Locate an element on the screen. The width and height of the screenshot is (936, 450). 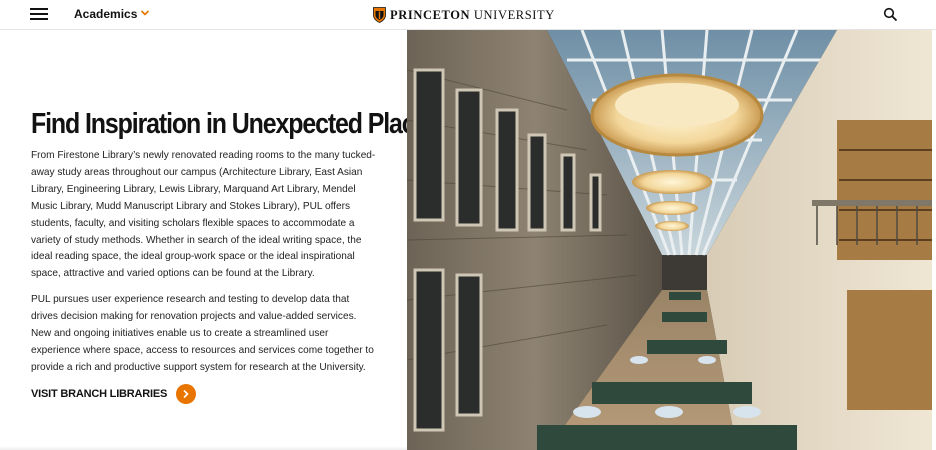
brand-name-bold: PRINCETON is located at coordinates (430, 14).